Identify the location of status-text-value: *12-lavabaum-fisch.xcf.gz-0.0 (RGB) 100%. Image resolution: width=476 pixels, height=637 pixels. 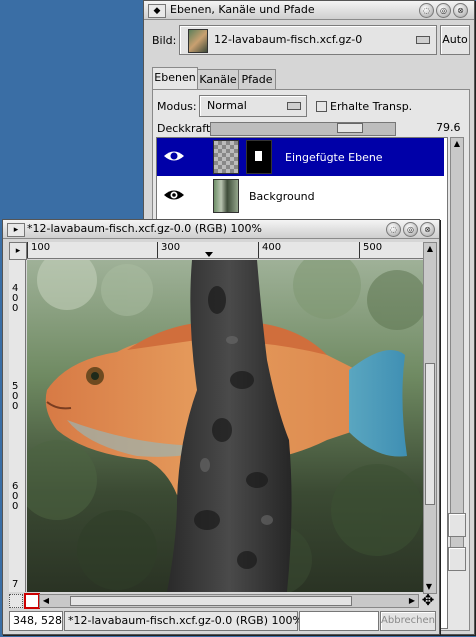
(185, 620).